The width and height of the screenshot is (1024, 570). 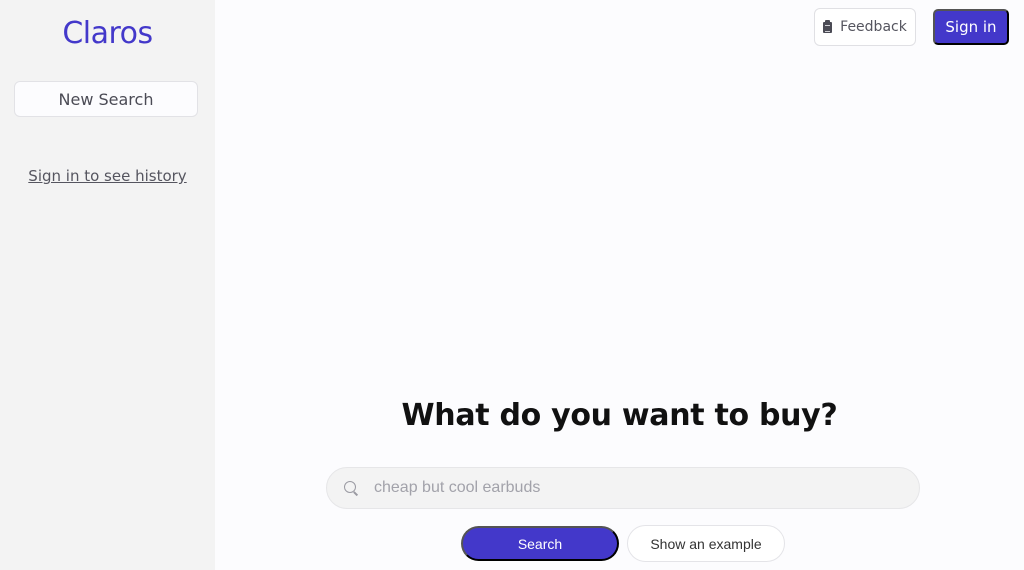 What do you see at coordinates (540, 543) in the screenshot?
I see `search-button: Search` at bounding box center [540, 543].